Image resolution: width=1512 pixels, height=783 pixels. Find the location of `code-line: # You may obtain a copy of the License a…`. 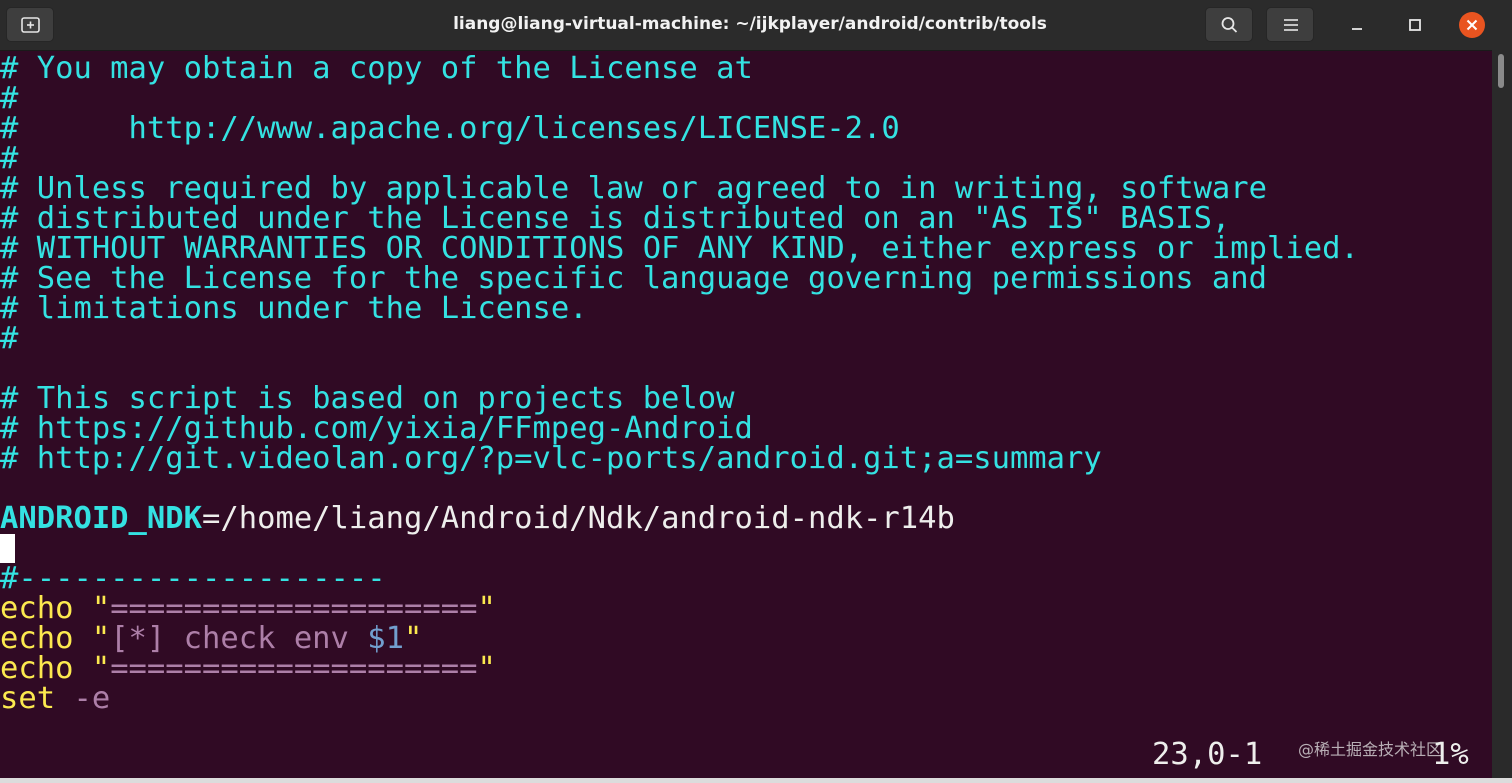

code-line: # You may obtain a copy of the License a… is located at coordinates (376, 68).